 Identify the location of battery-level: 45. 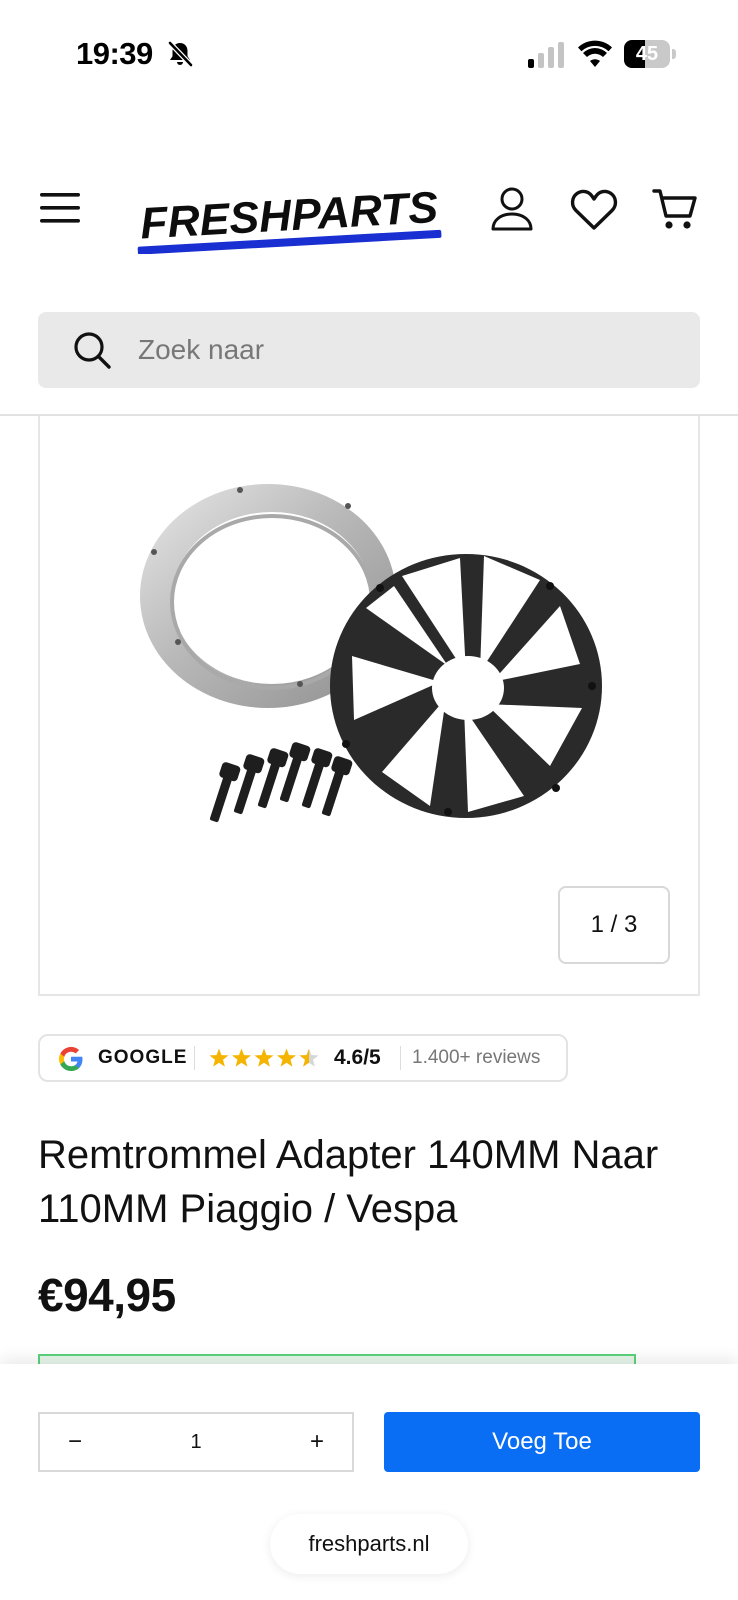
(647, 54).